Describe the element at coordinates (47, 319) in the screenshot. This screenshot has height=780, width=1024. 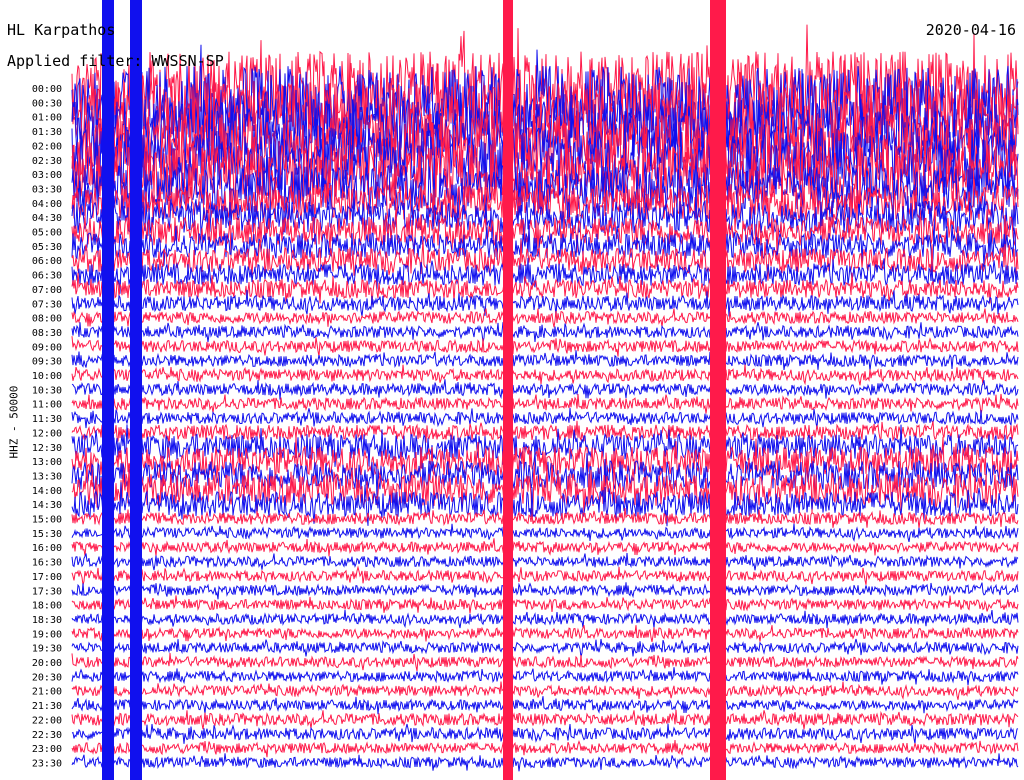
I see `row-time-label: 08:00` at that location.